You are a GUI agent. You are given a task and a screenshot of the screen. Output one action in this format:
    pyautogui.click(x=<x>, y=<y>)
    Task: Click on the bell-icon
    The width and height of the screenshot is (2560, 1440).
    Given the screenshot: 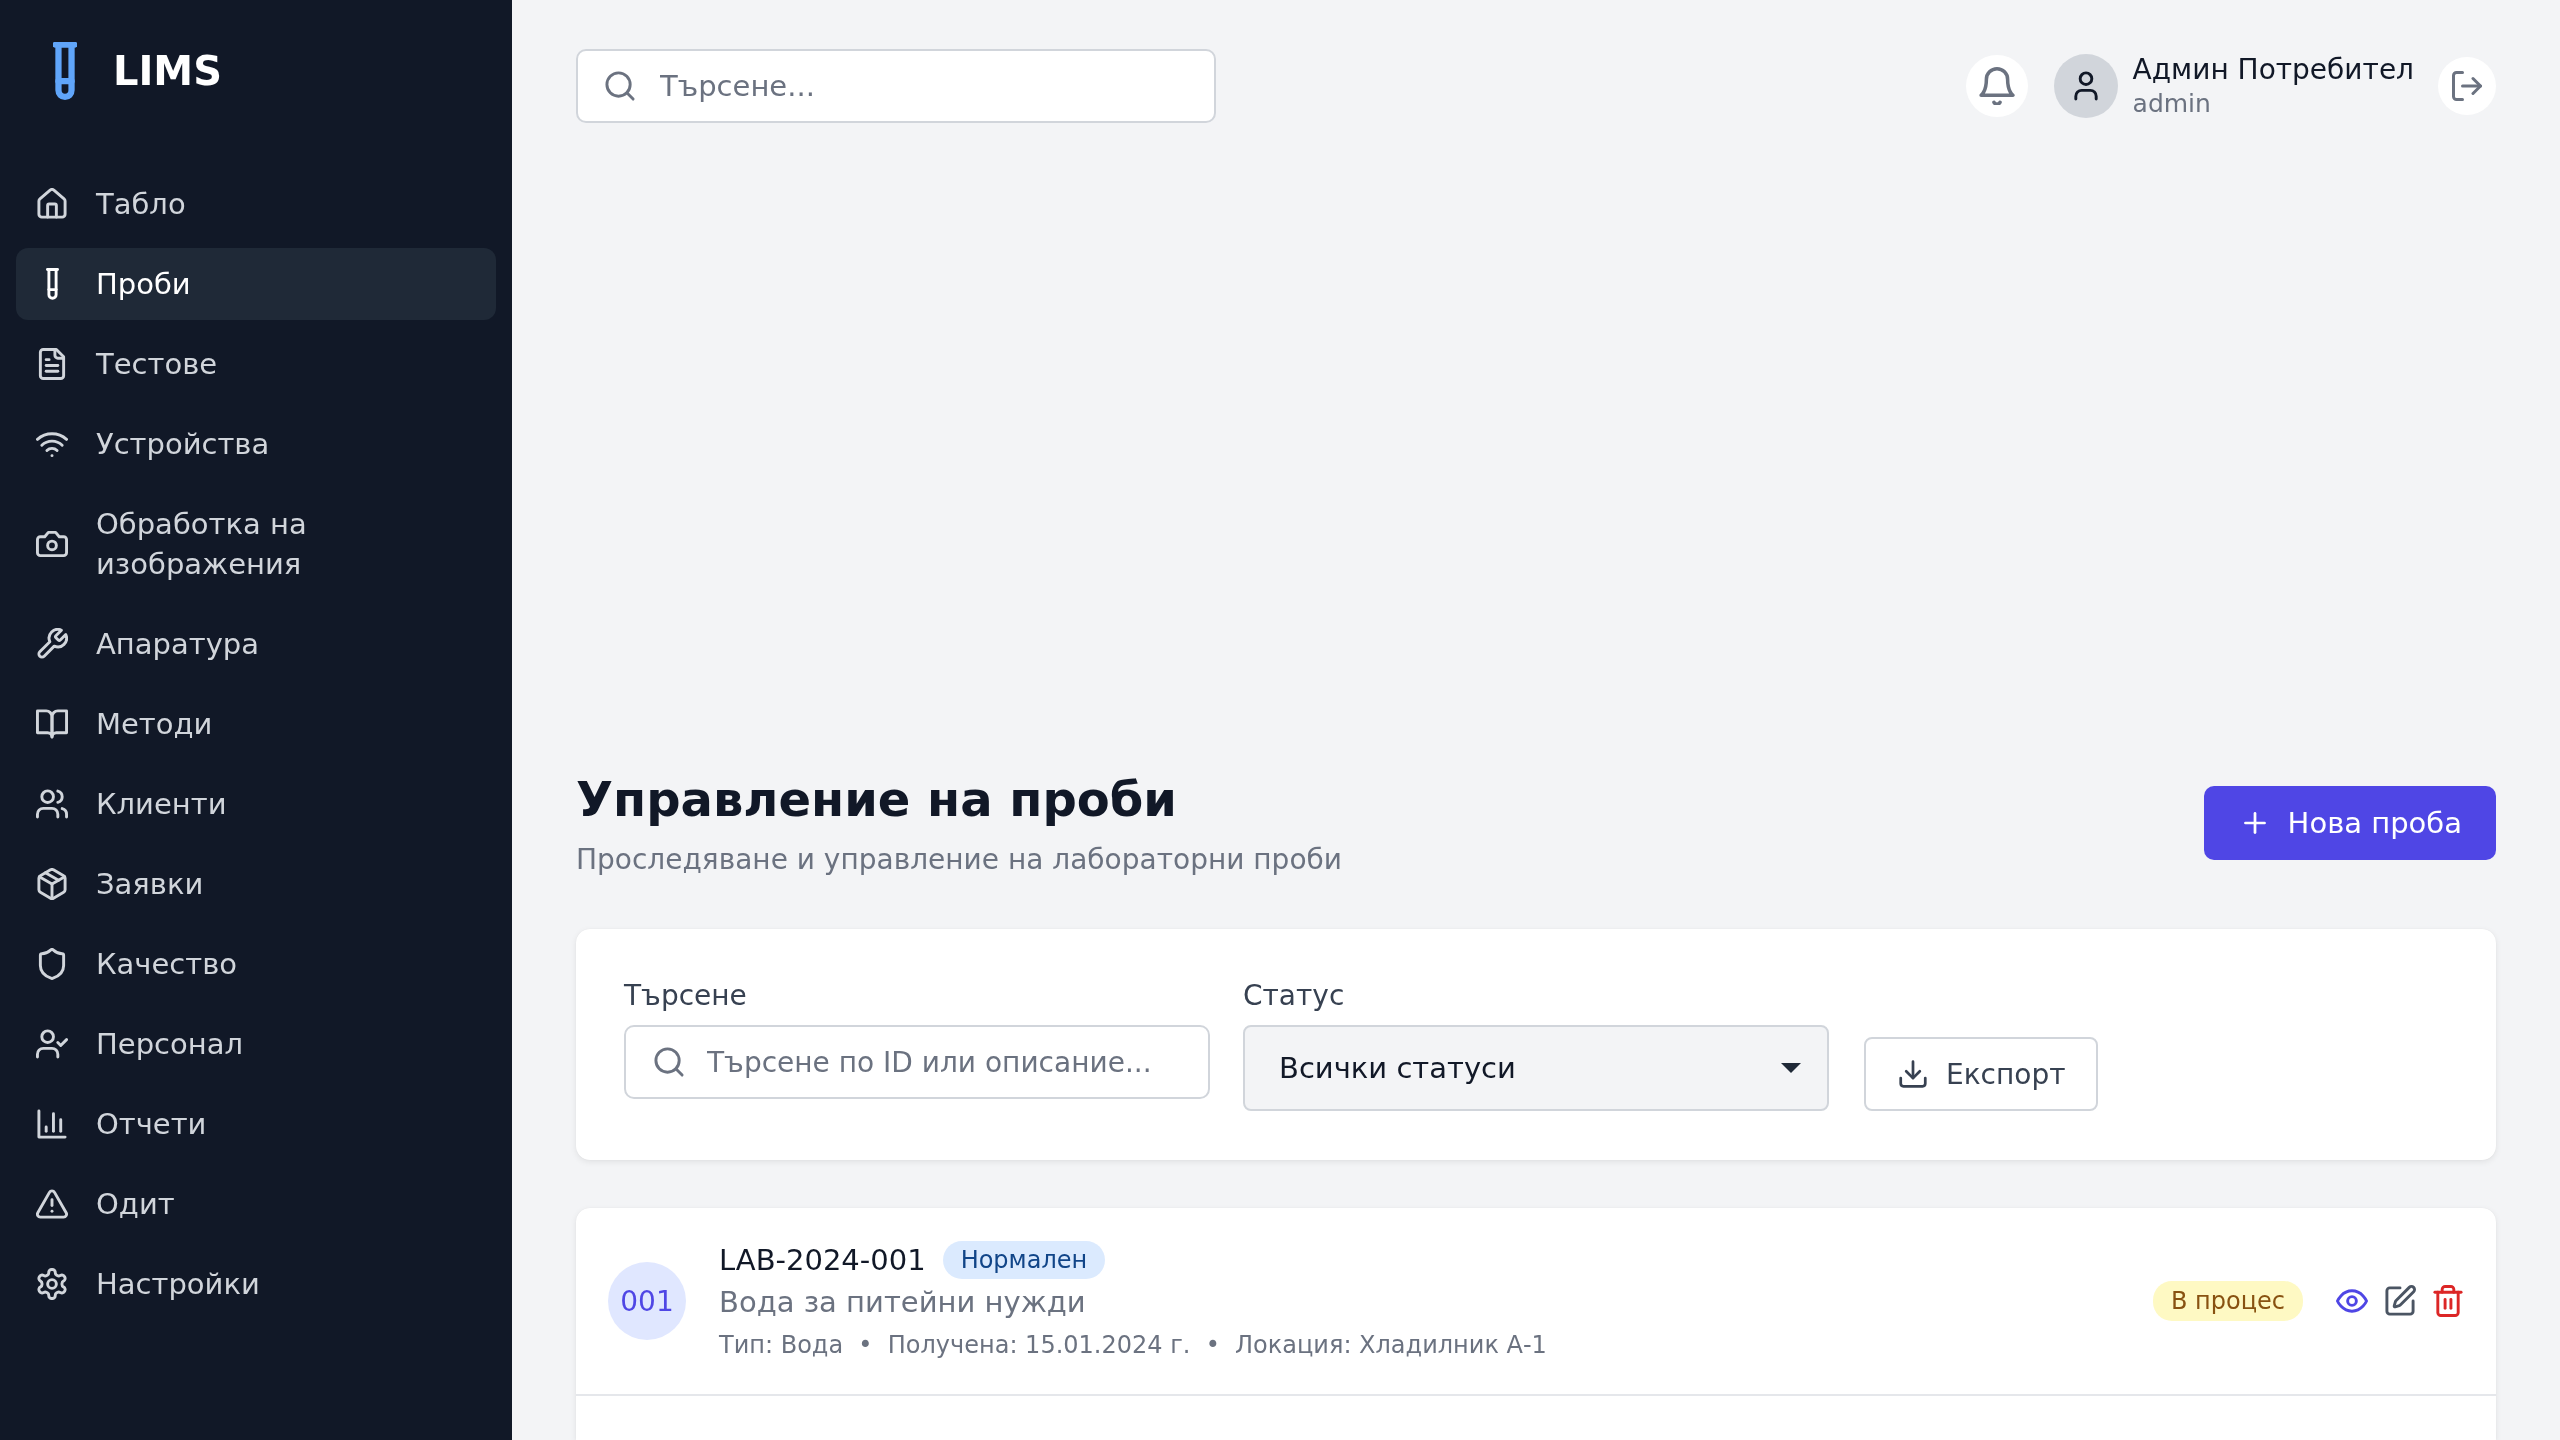 What is the action you would take?
    pyautogui.click(x=1996, y=86)
    